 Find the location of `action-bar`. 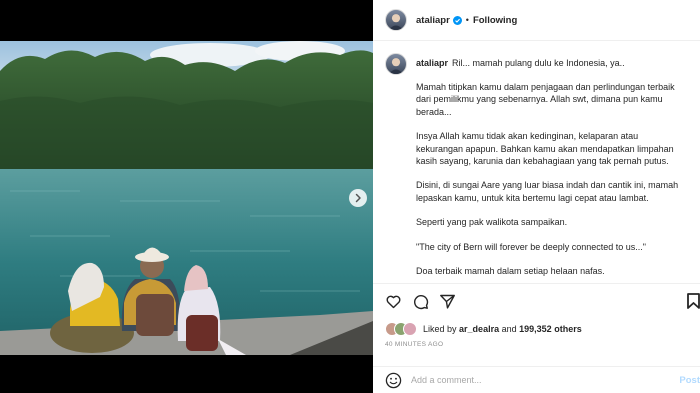

action-bar is located at coordinates (536, 301).